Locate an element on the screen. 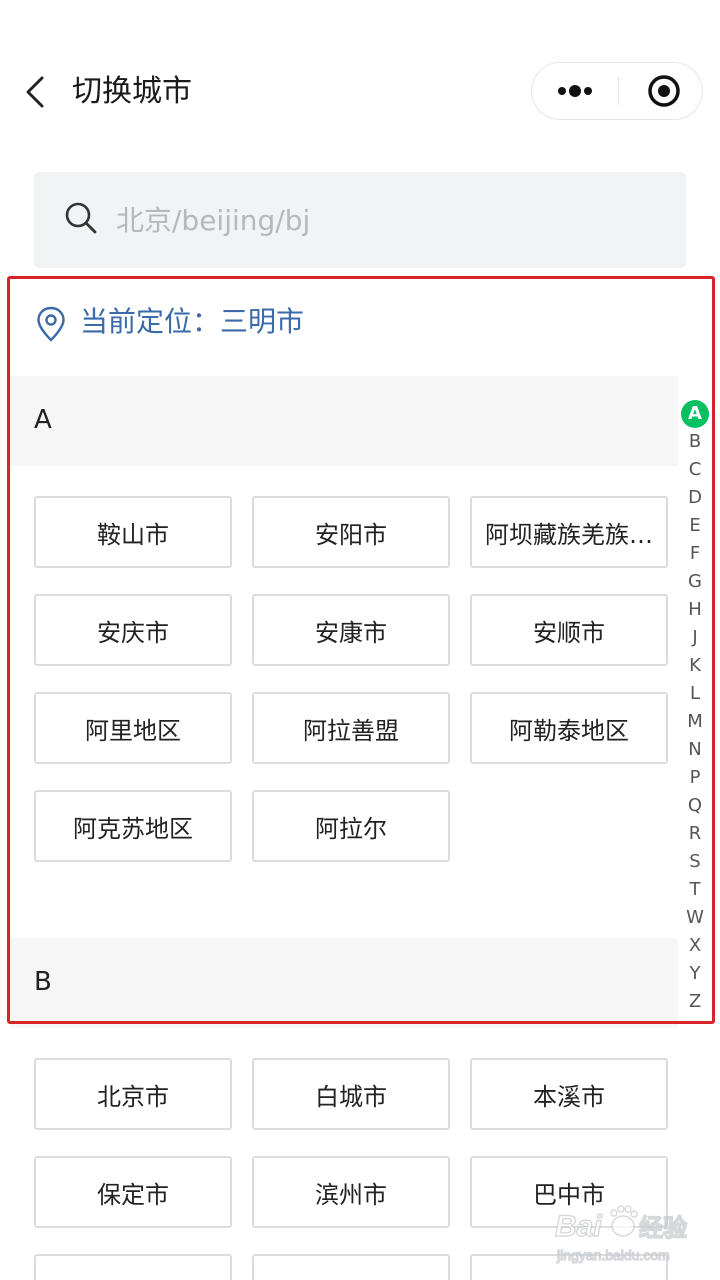 Image resolution: width=720 pixels, height=1280 pixels. city-button: 北京市 is located at coordinates (133, 1094).